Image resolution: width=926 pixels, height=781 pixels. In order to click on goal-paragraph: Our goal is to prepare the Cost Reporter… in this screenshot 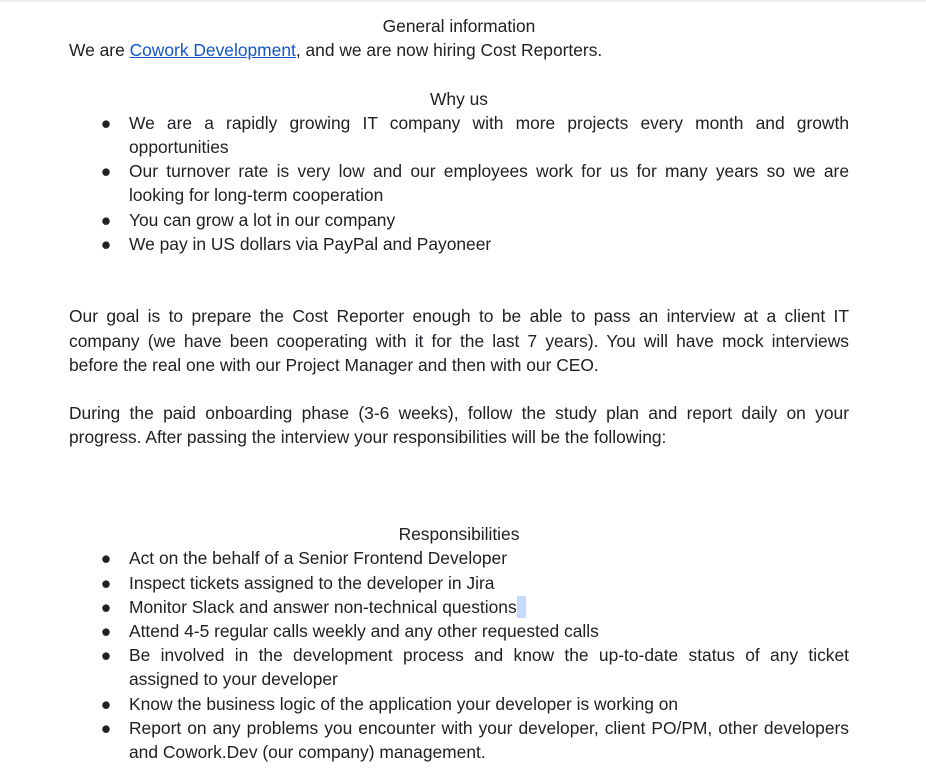, I will do `click(459, 340)`.